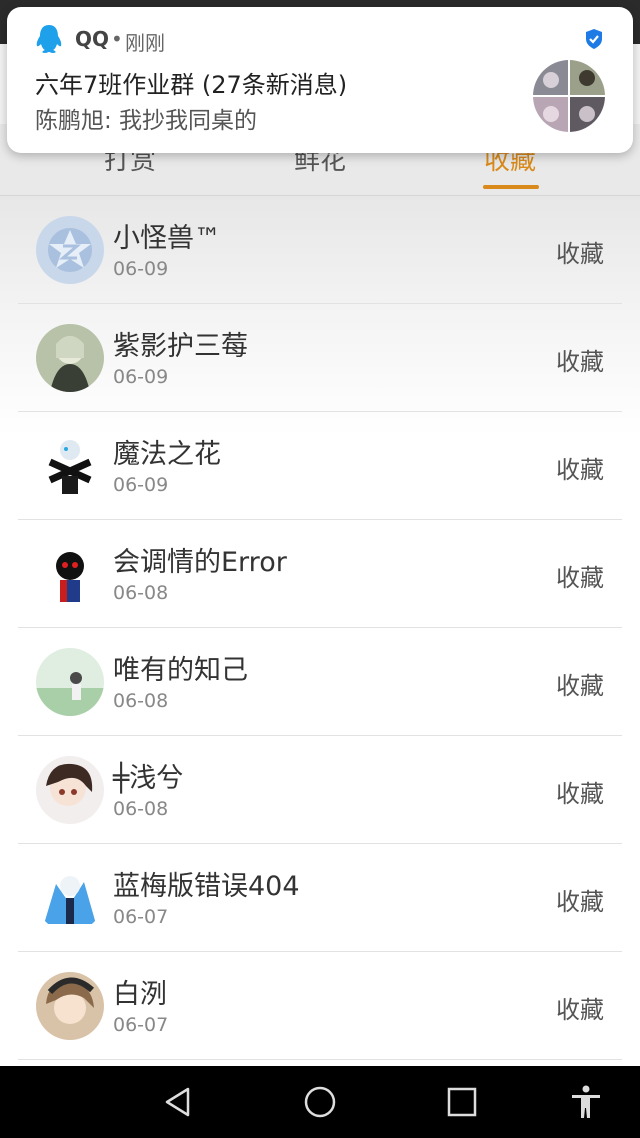 The height and width of the screenshot is (1138, 640). What do you see at coordinates (462, 1102) in the screenshot?
I see `recents-square-icon` at bounding box center [462, 1102].